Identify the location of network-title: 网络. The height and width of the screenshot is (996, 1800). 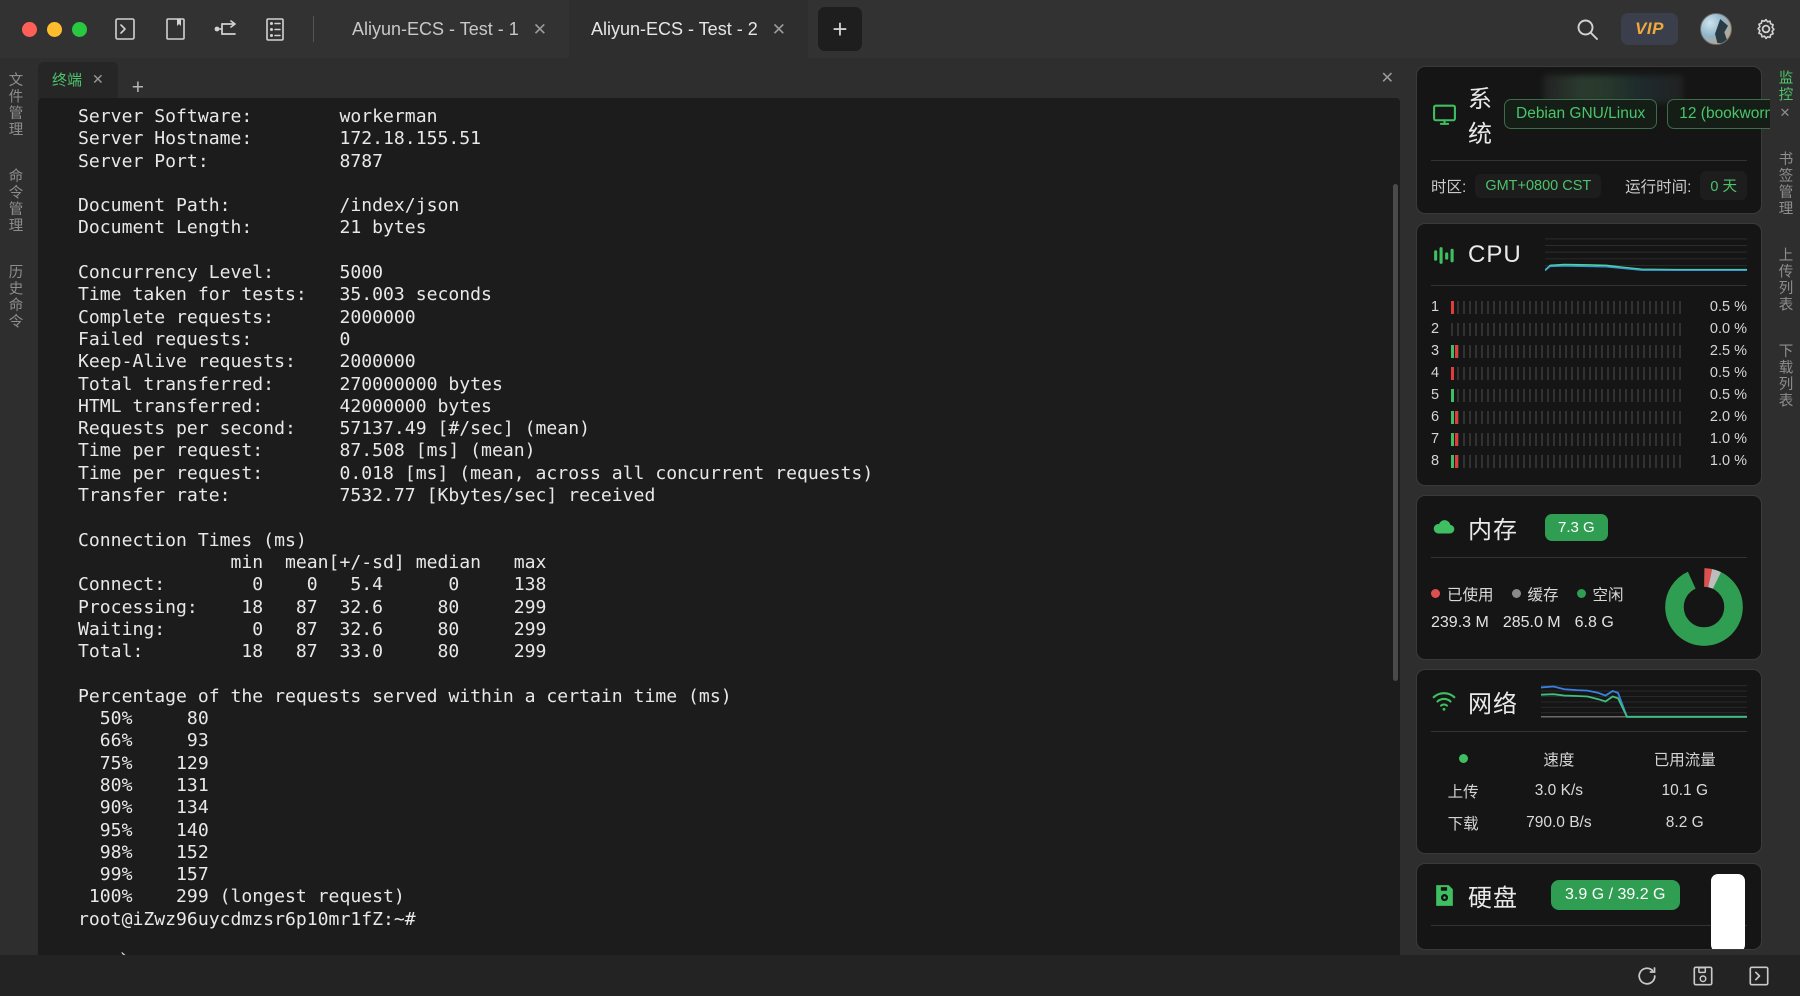
(1493, 704).